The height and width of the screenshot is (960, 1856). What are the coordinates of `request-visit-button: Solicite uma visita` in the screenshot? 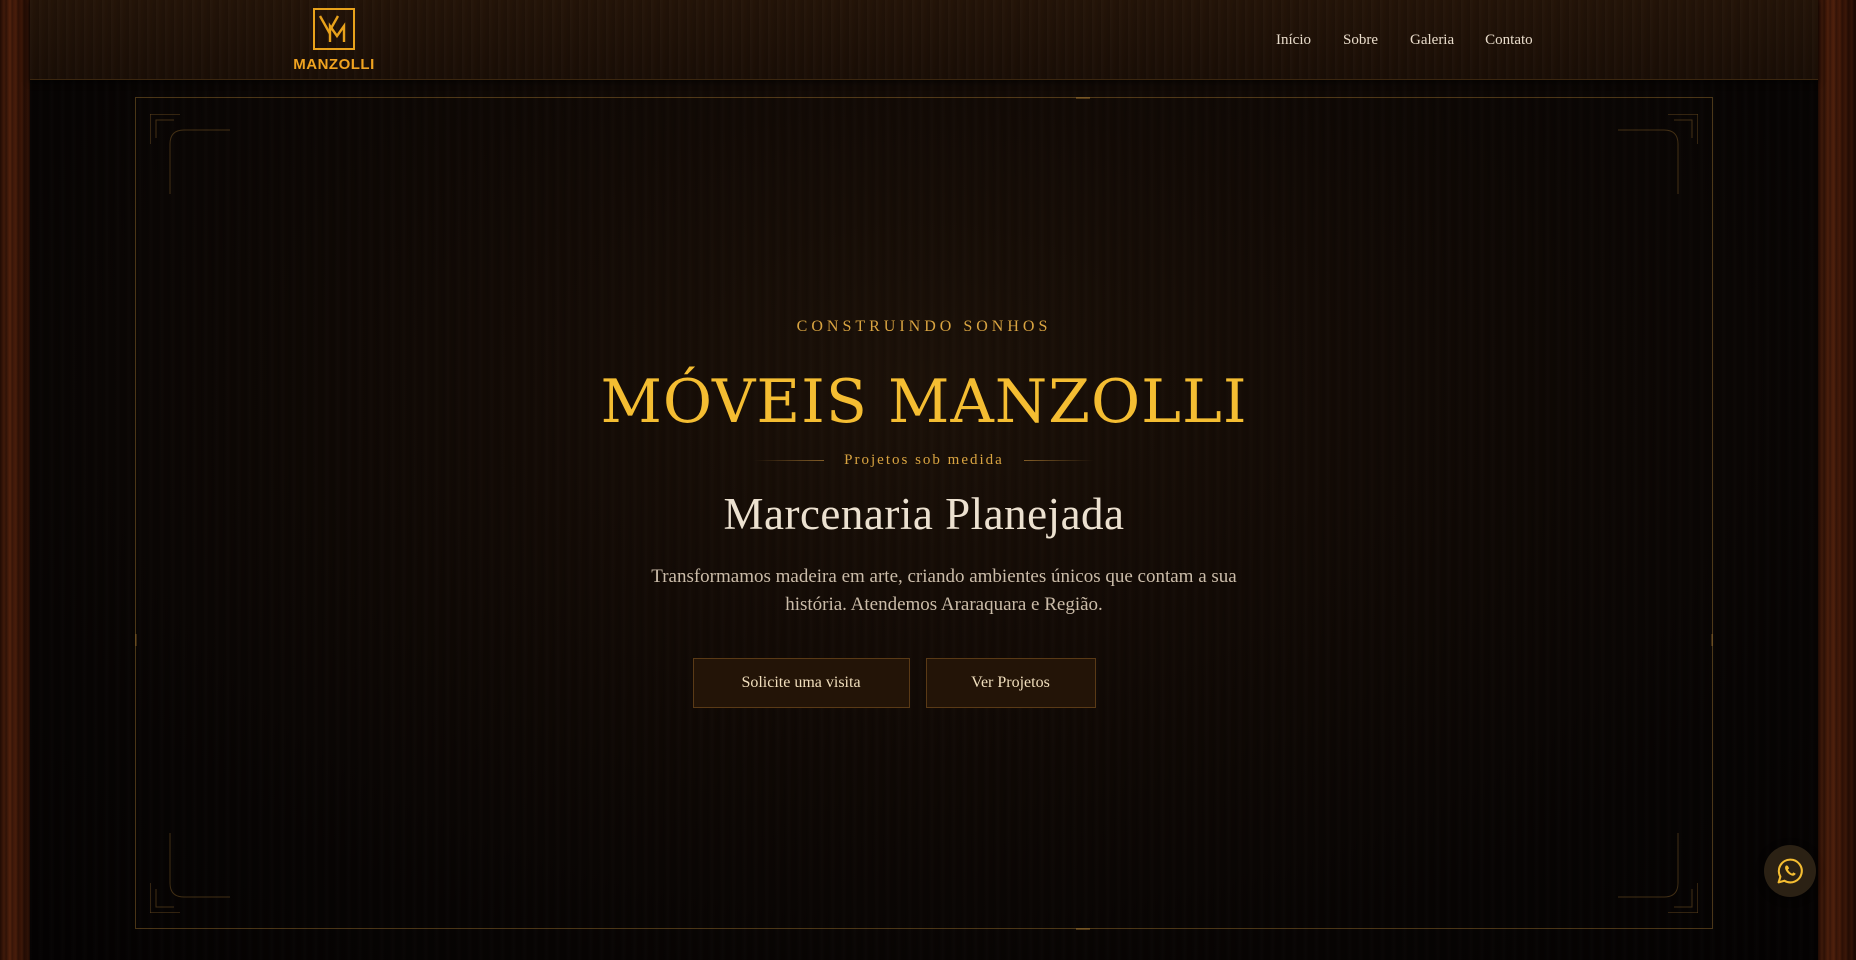 It's located at (801, 683).